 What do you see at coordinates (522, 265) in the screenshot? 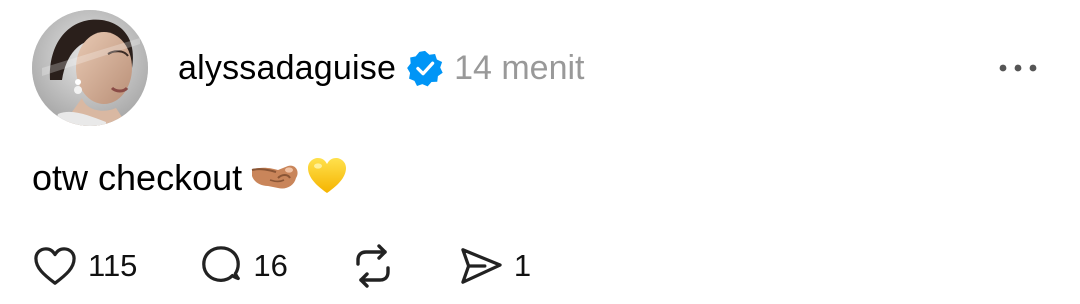
I see `share-count: 1` at bounding box center [522, 265].